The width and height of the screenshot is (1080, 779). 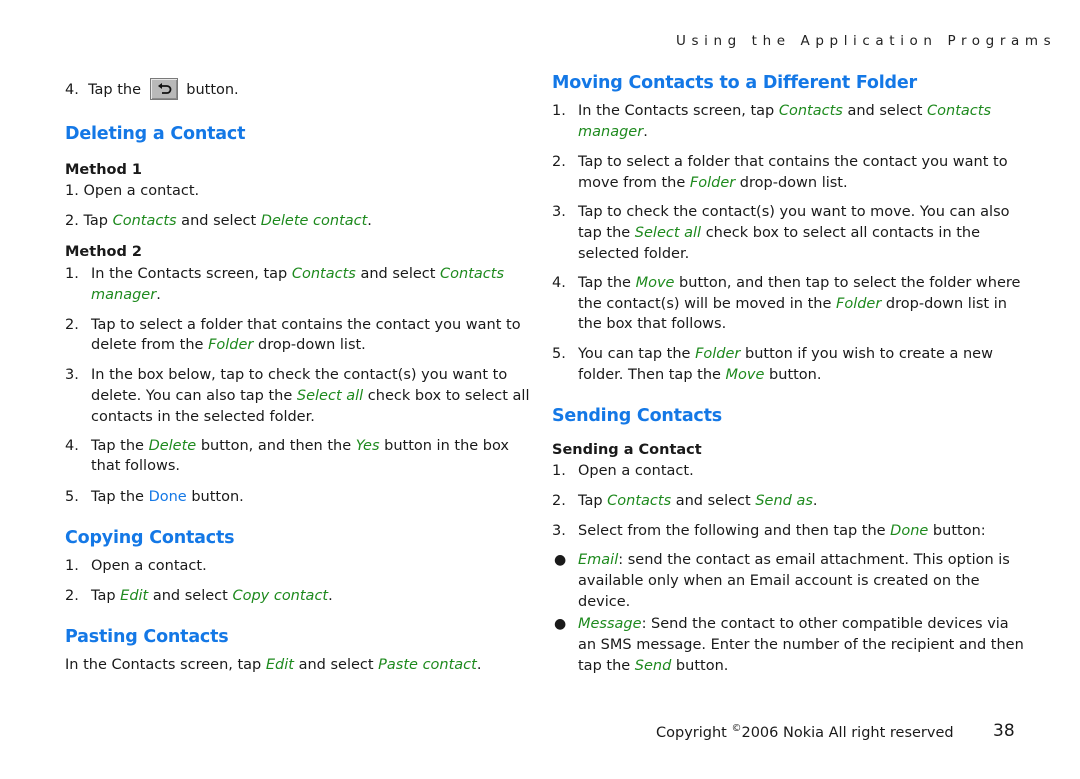 I want to click on heading-pasting-contacts: Pasting Contacts, so click(x=147, y=637).